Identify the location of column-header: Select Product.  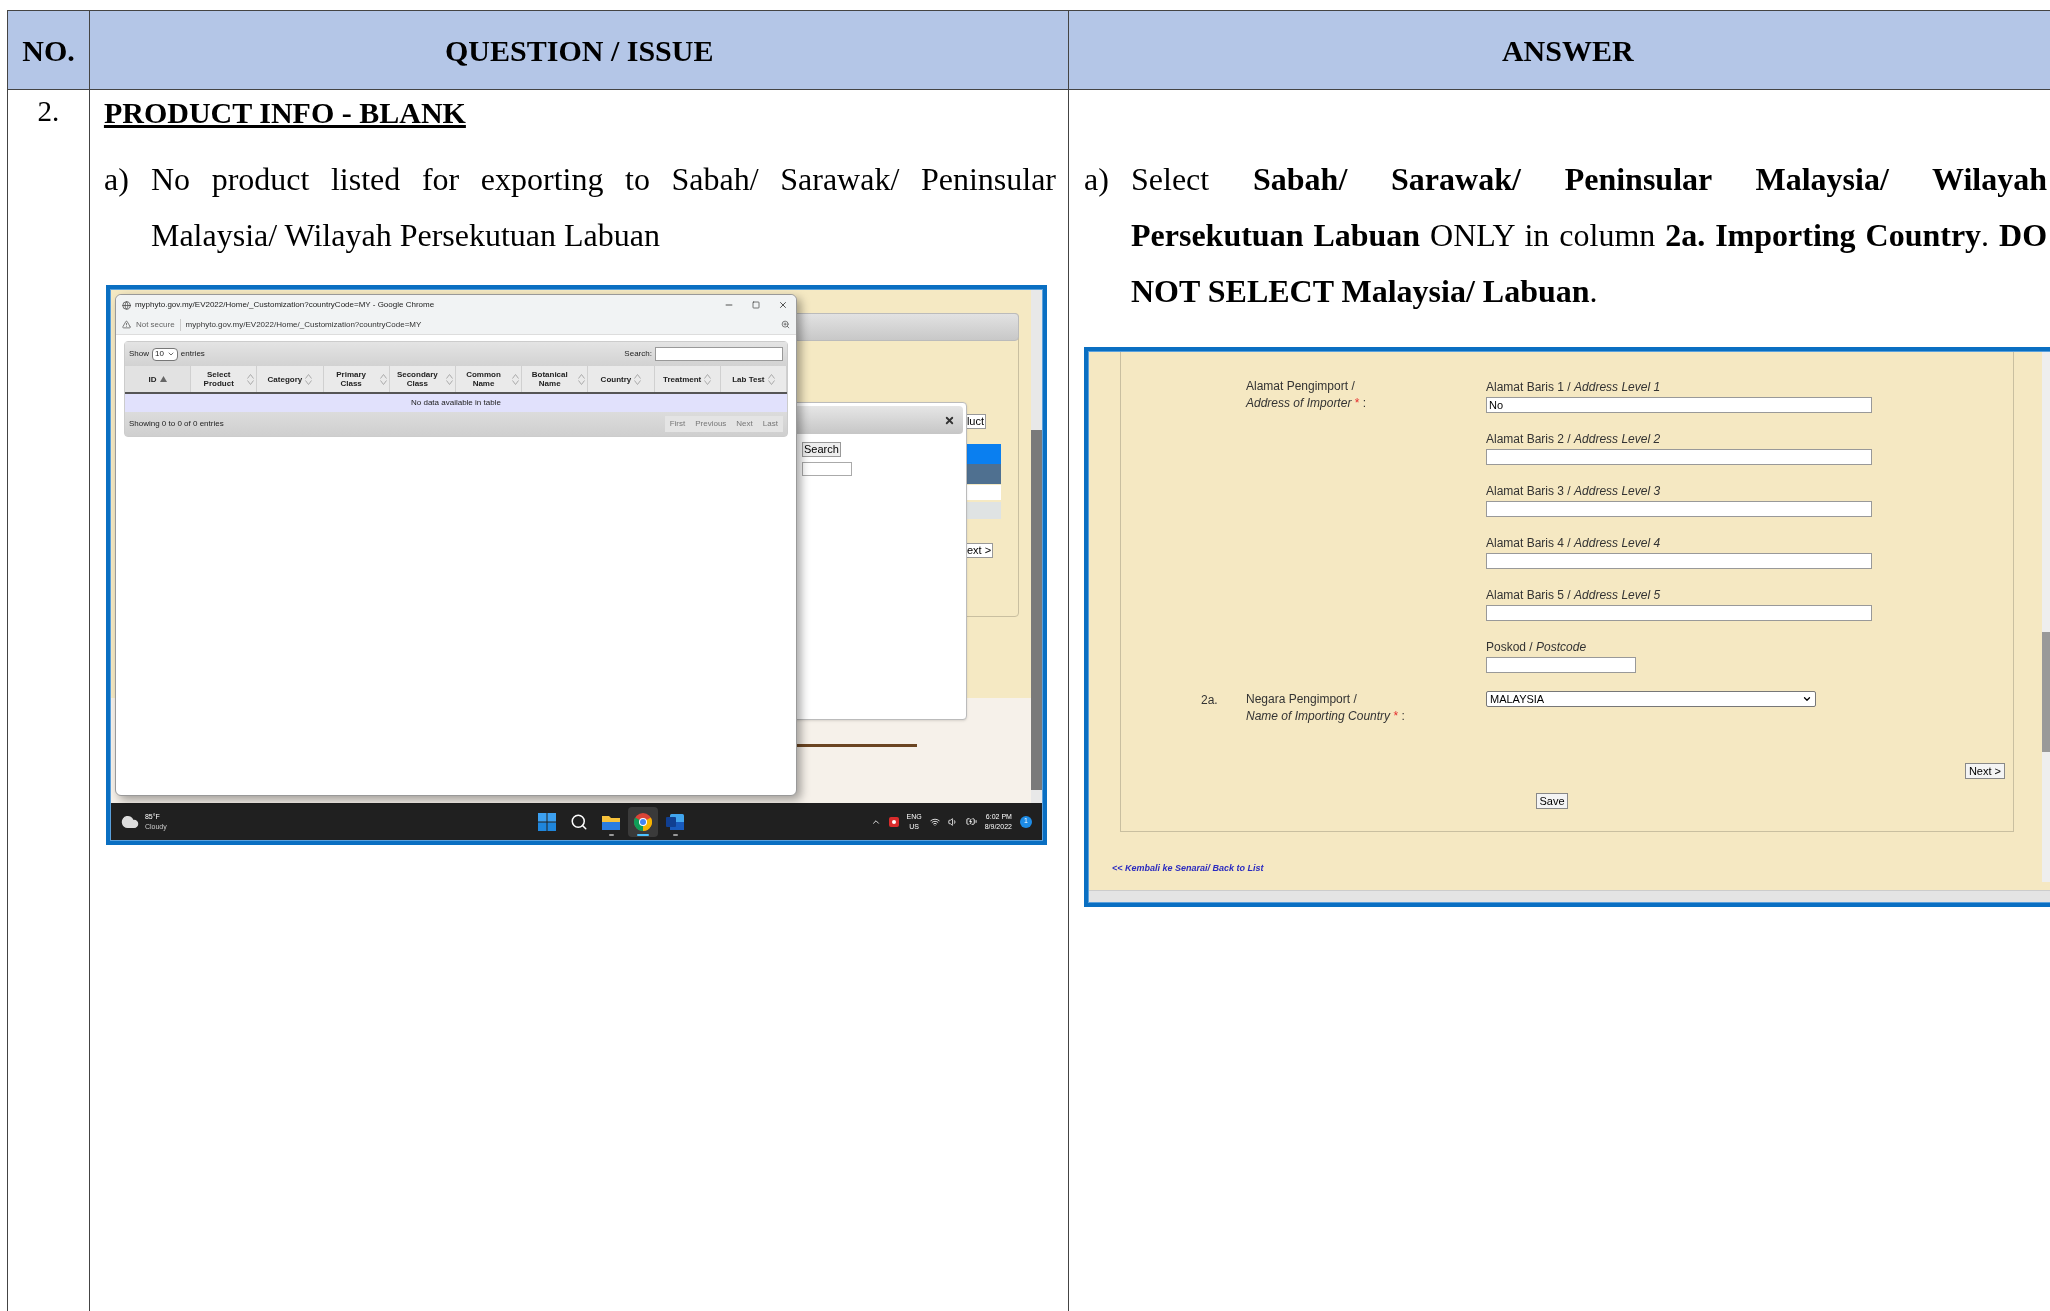
(224, 379).